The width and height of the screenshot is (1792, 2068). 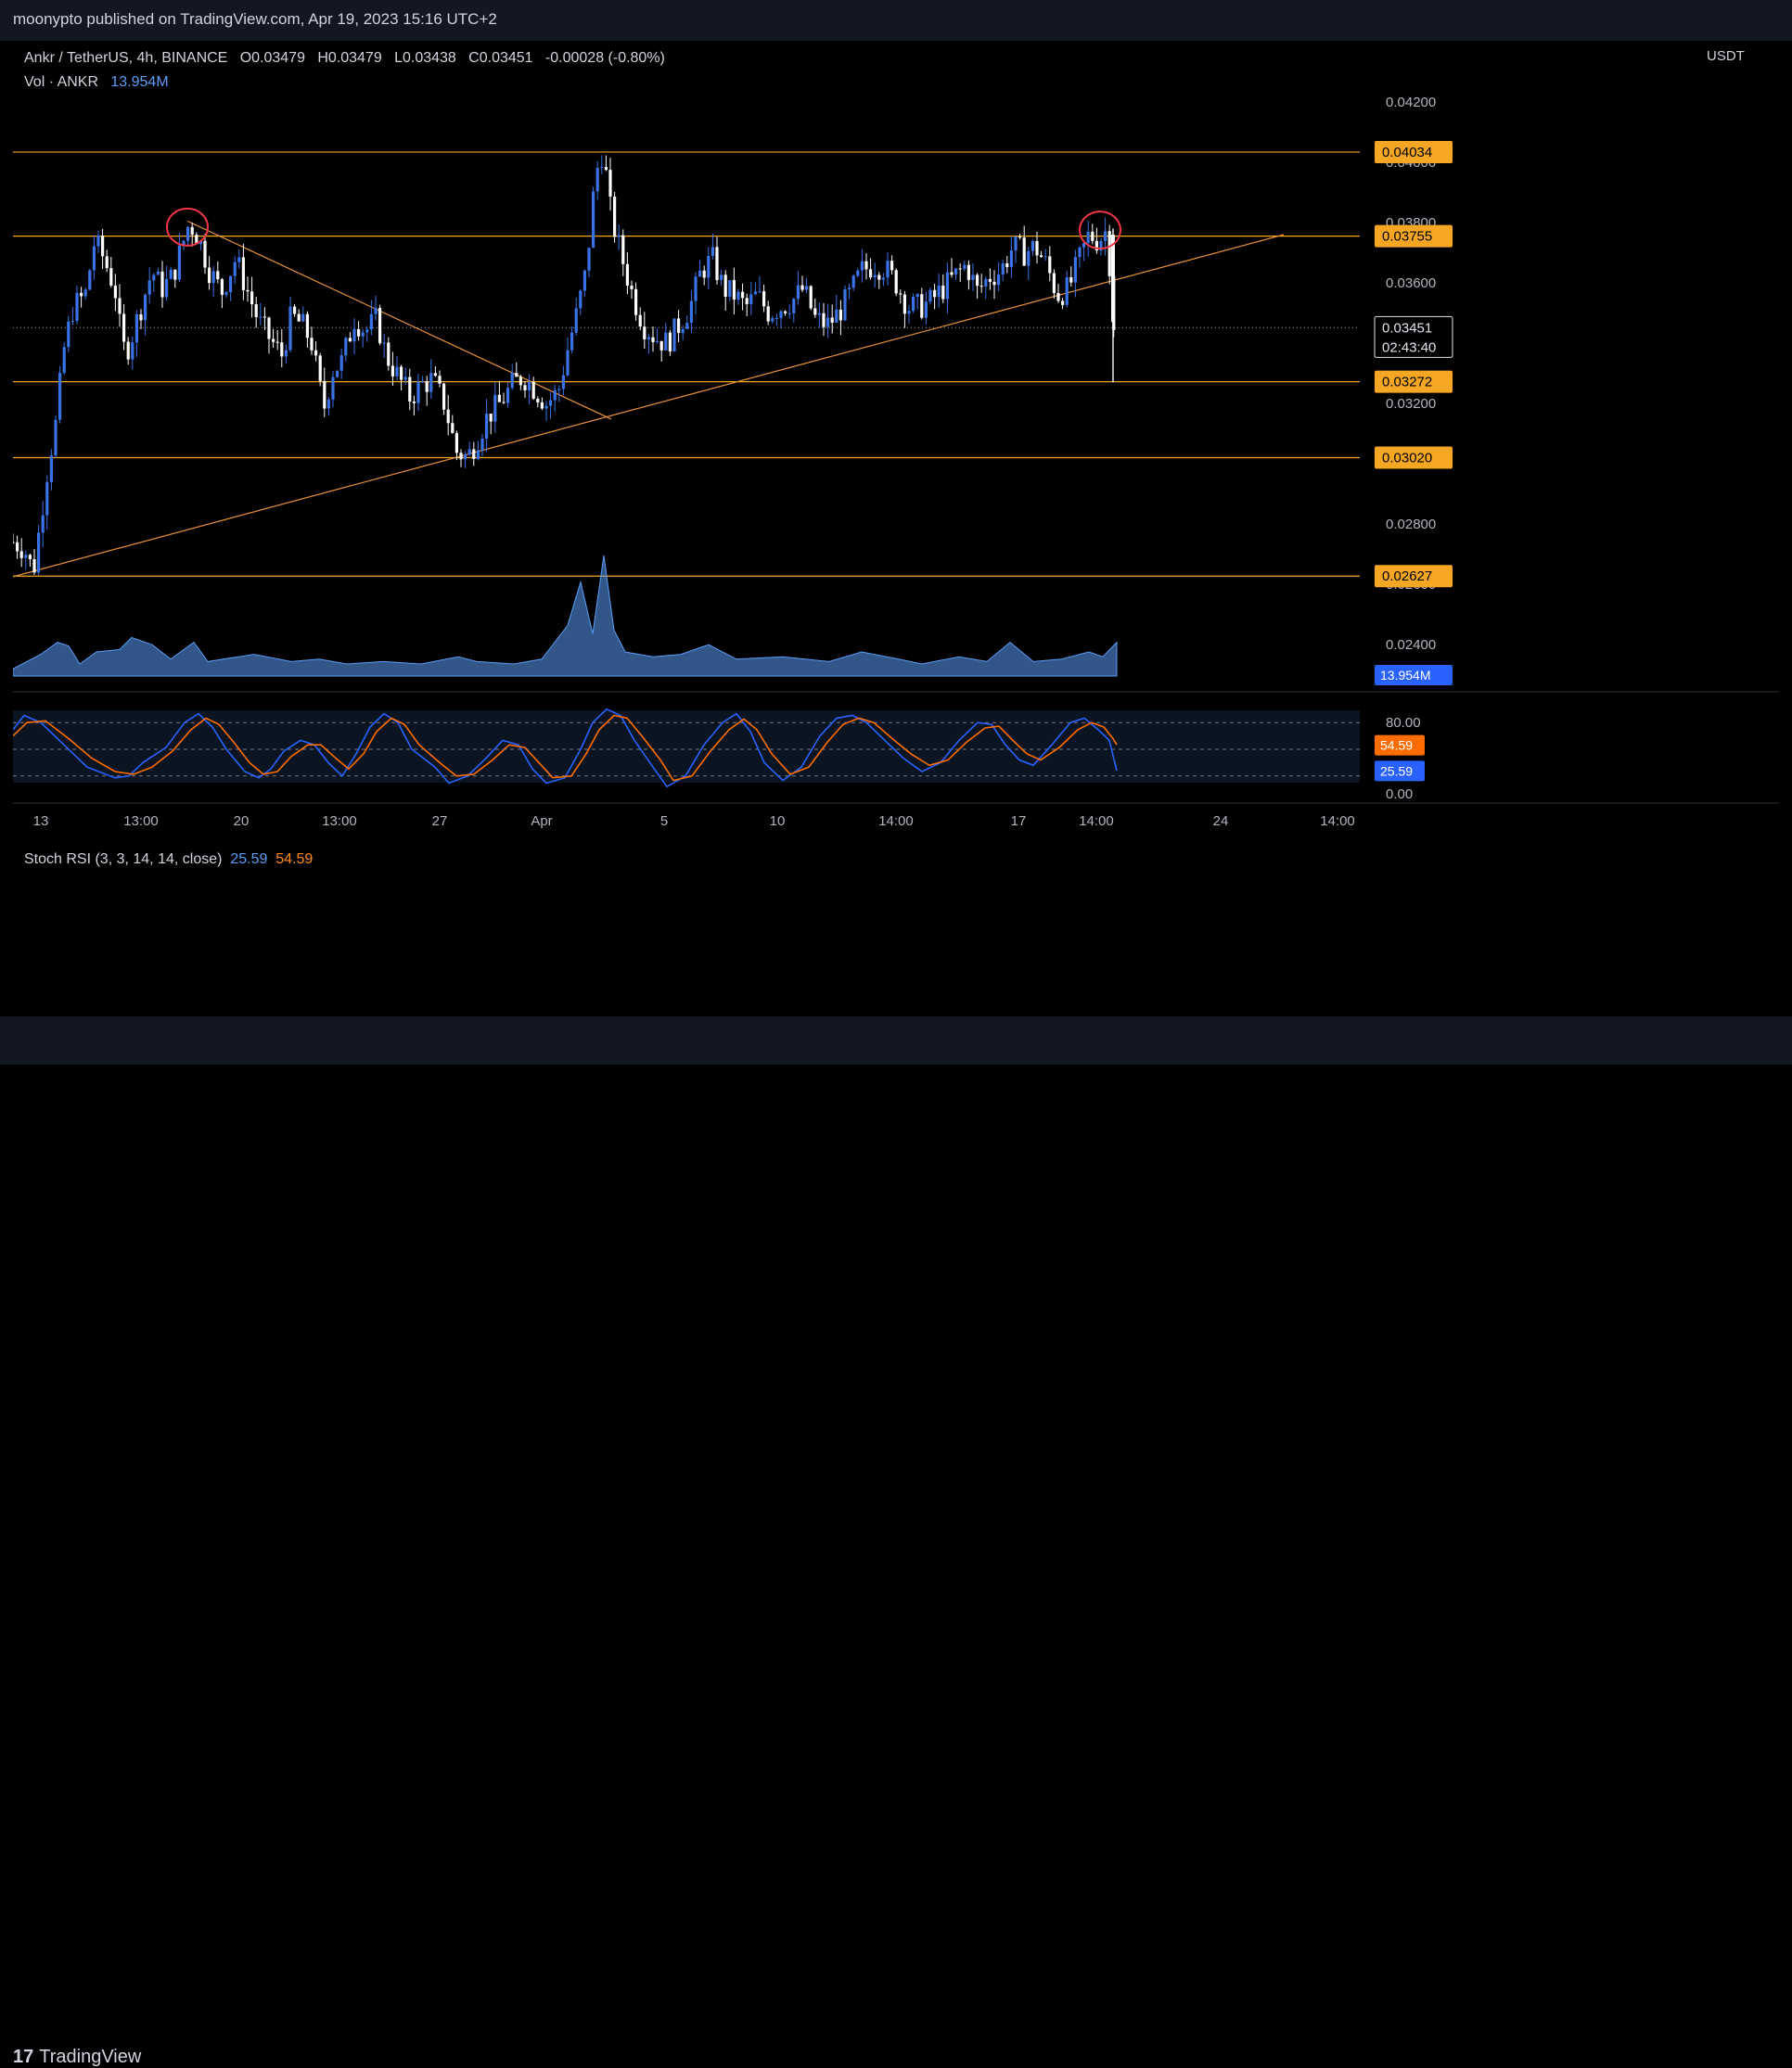 What do you see at coordinates (245, 58) in the screenshot?
I see `open-label: O` at bounding box center [245, 58].